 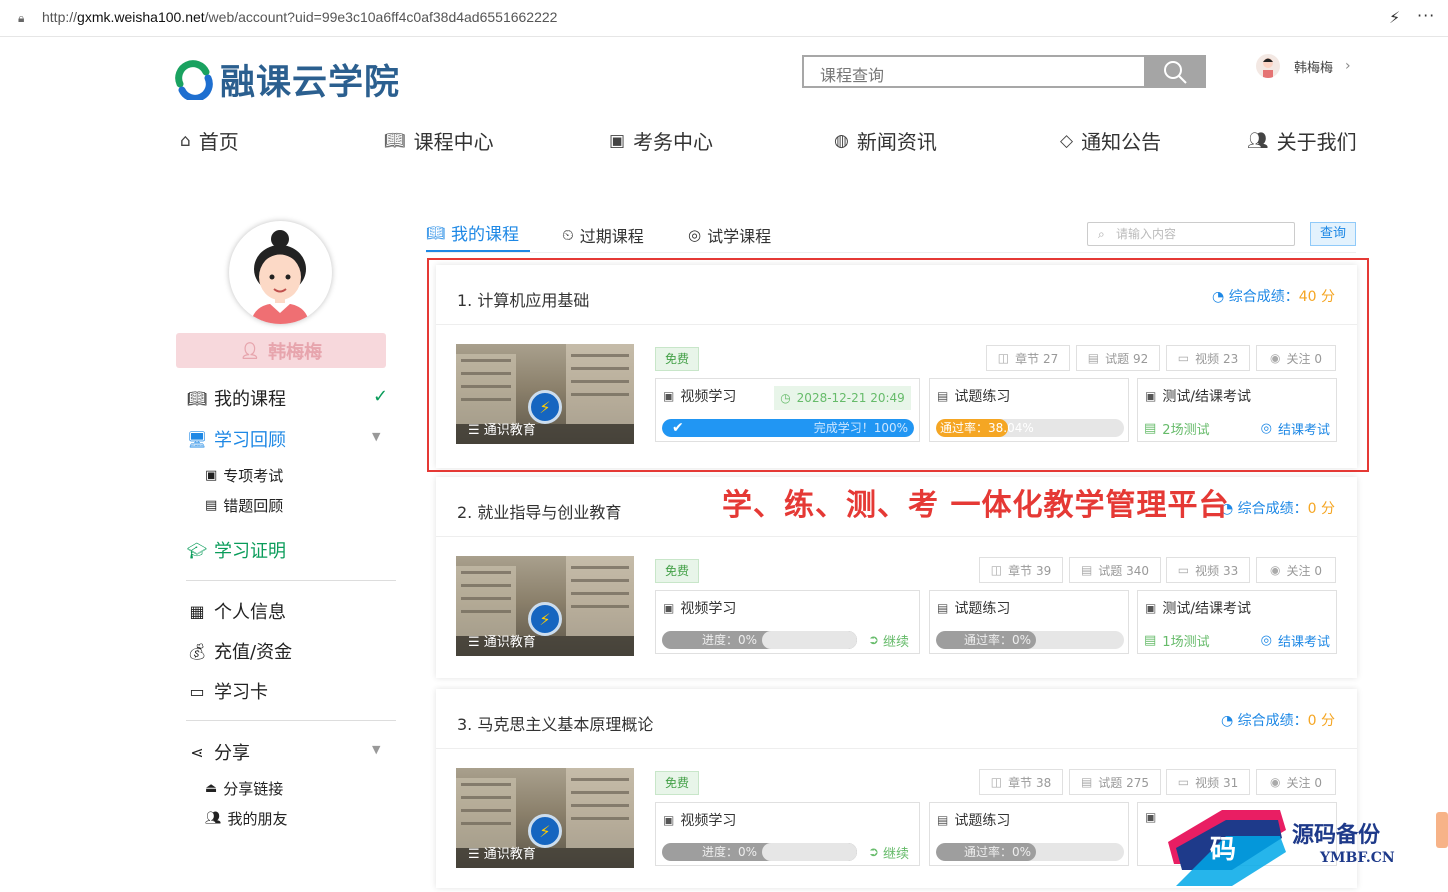 I want to click on chapter-icon: ◫, so click(x=996, y=570).